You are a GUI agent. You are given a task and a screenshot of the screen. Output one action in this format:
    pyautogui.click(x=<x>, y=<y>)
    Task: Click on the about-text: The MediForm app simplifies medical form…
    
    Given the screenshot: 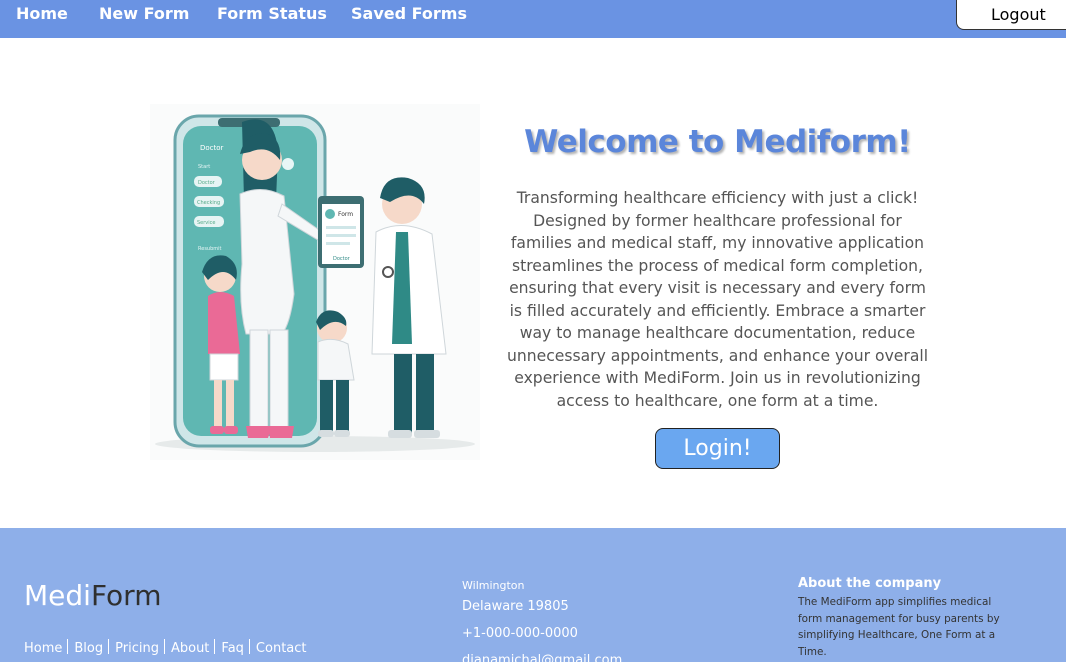 What is the action you would take?
    pyautogui.click(x=899, y=627)
    